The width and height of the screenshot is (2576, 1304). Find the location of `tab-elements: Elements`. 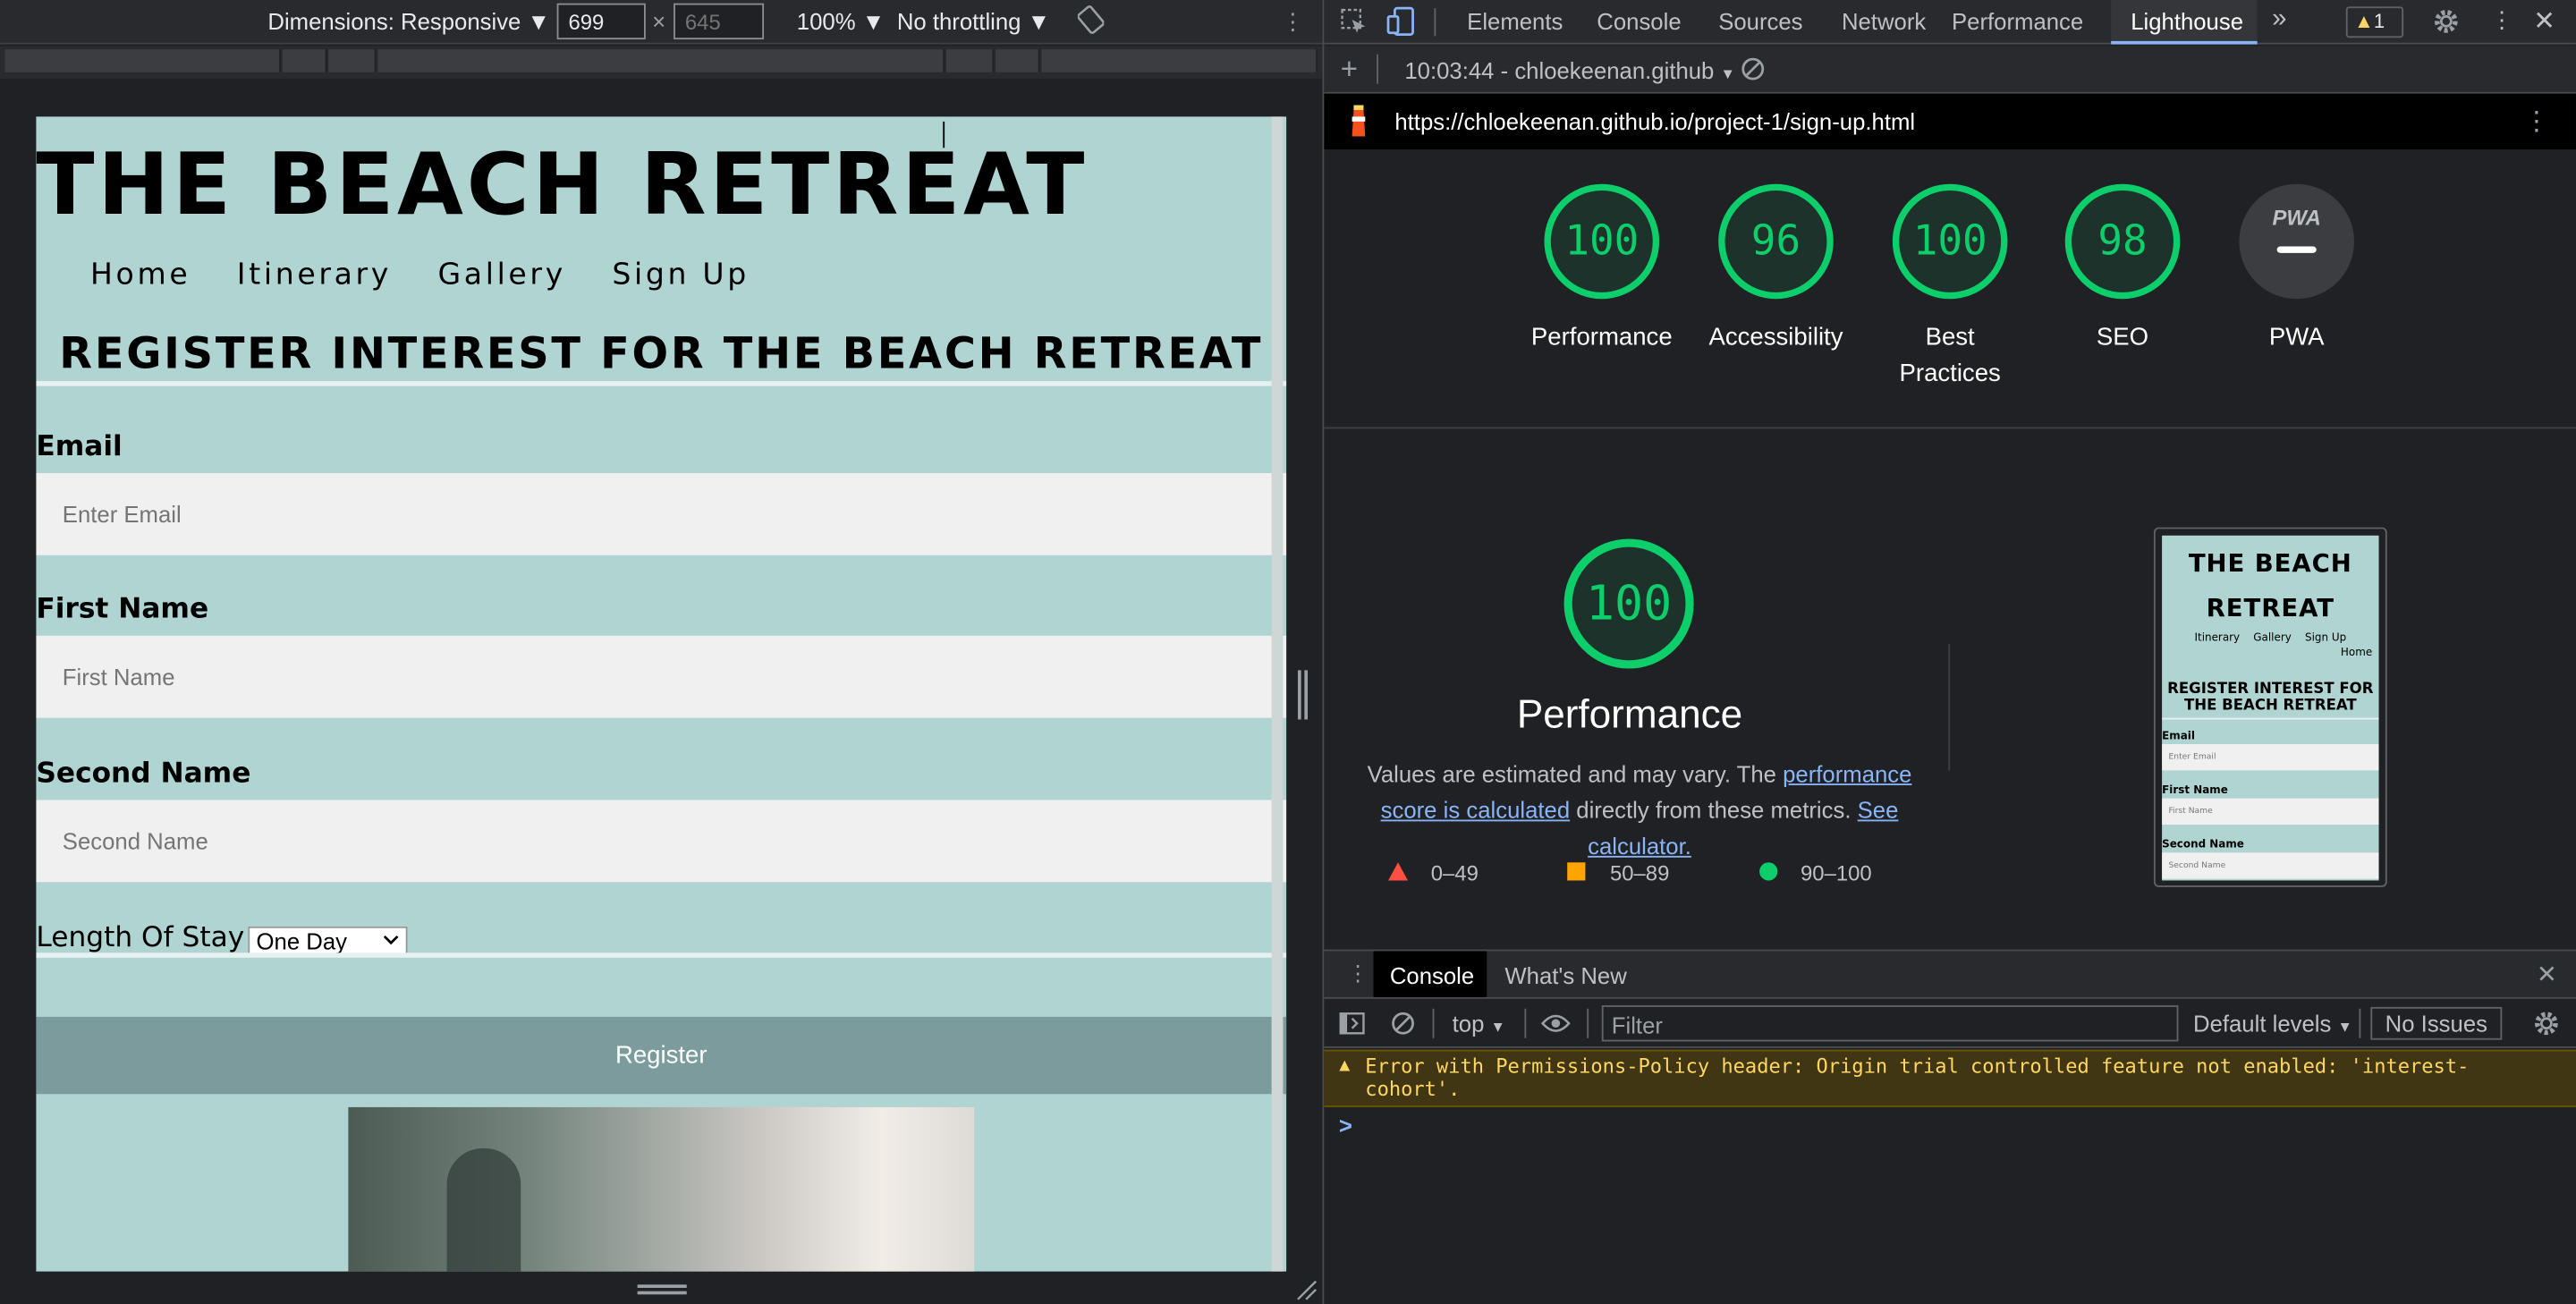

tab-elements: Elements is located at coordinates (1515, 21).